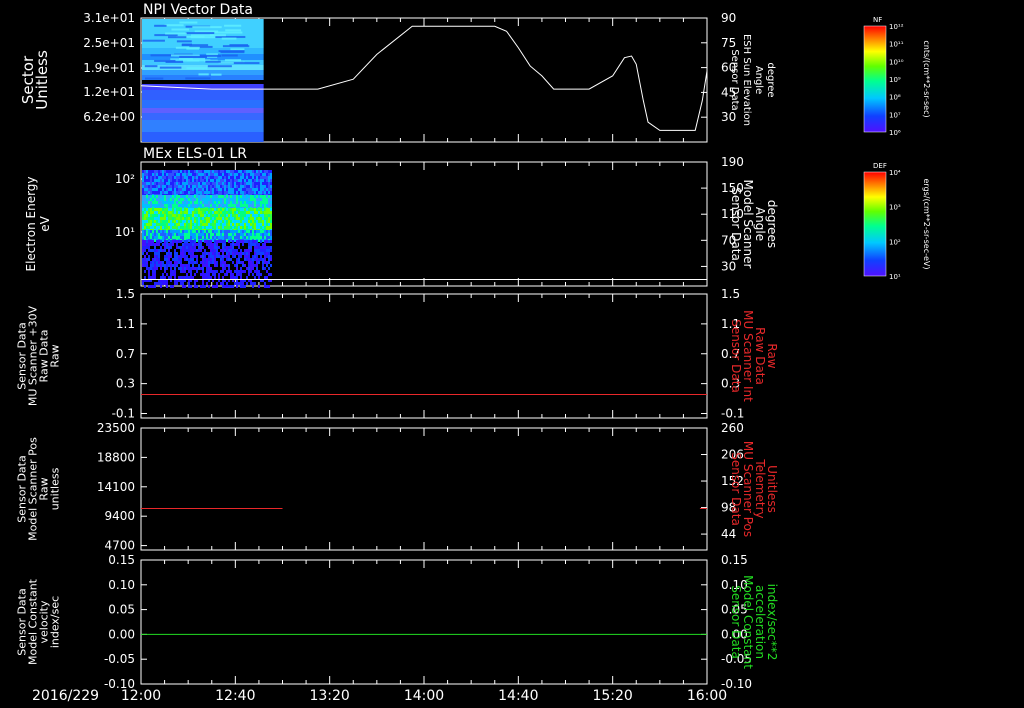 Image resolution: width=1024 pixels, height=708 pixels. Describe the element at coordinates (424, 489) in the screenshot. I see `panel-frame` at that location.